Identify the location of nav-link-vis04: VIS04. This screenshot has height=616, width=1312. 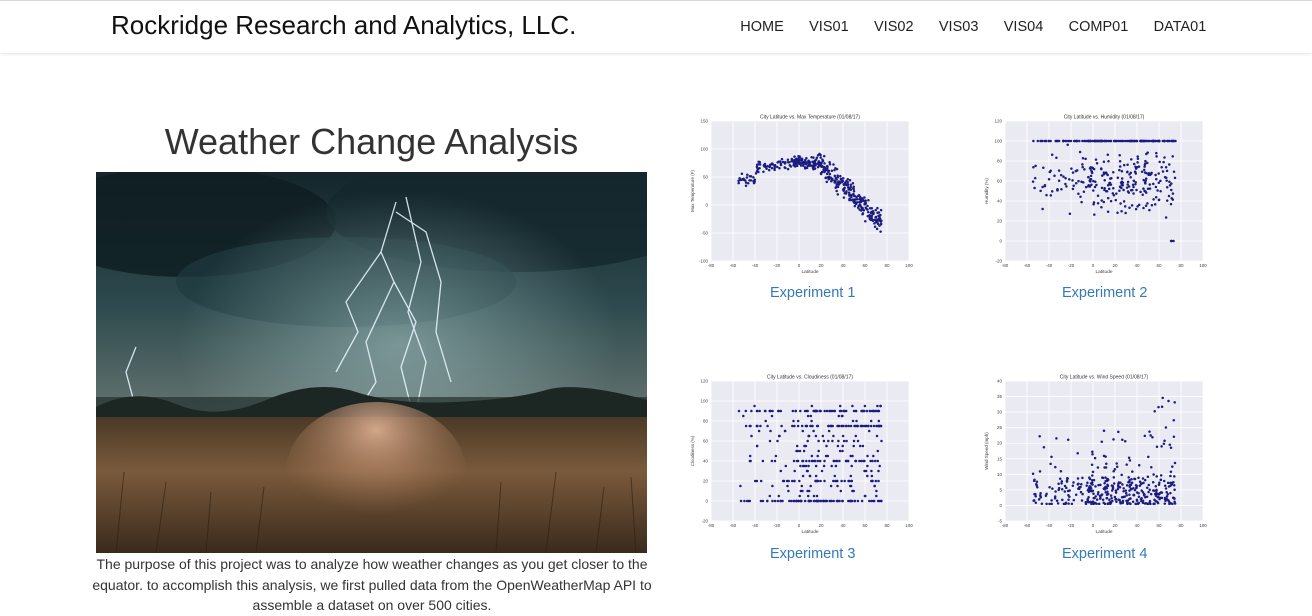
(1024, 27).